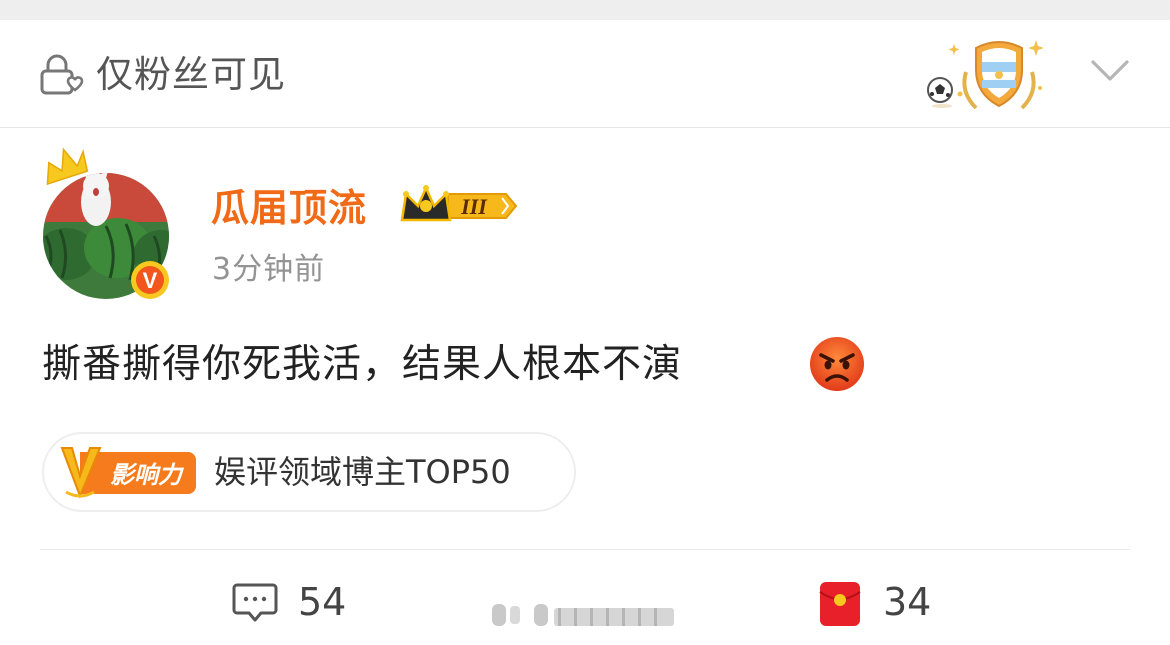  What do you see at coordinates (583, 615) in the screenshot?
I see `blurred-content` at bounding box center [583, 615].